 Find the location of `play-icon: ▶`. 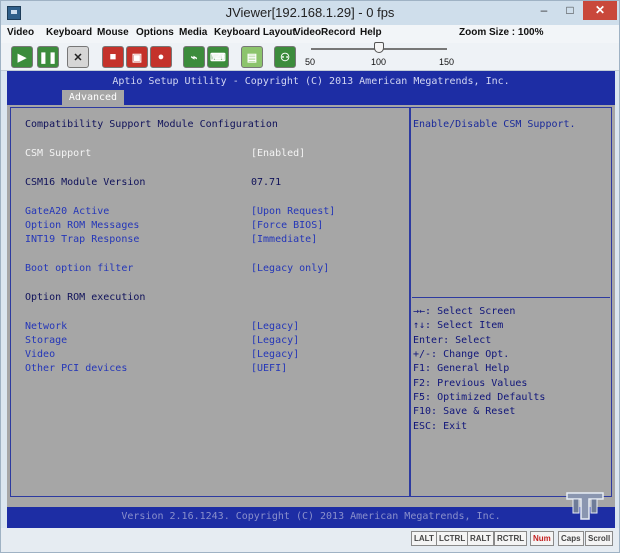

play-icon: ▶ is located at coordinates (22, 57).